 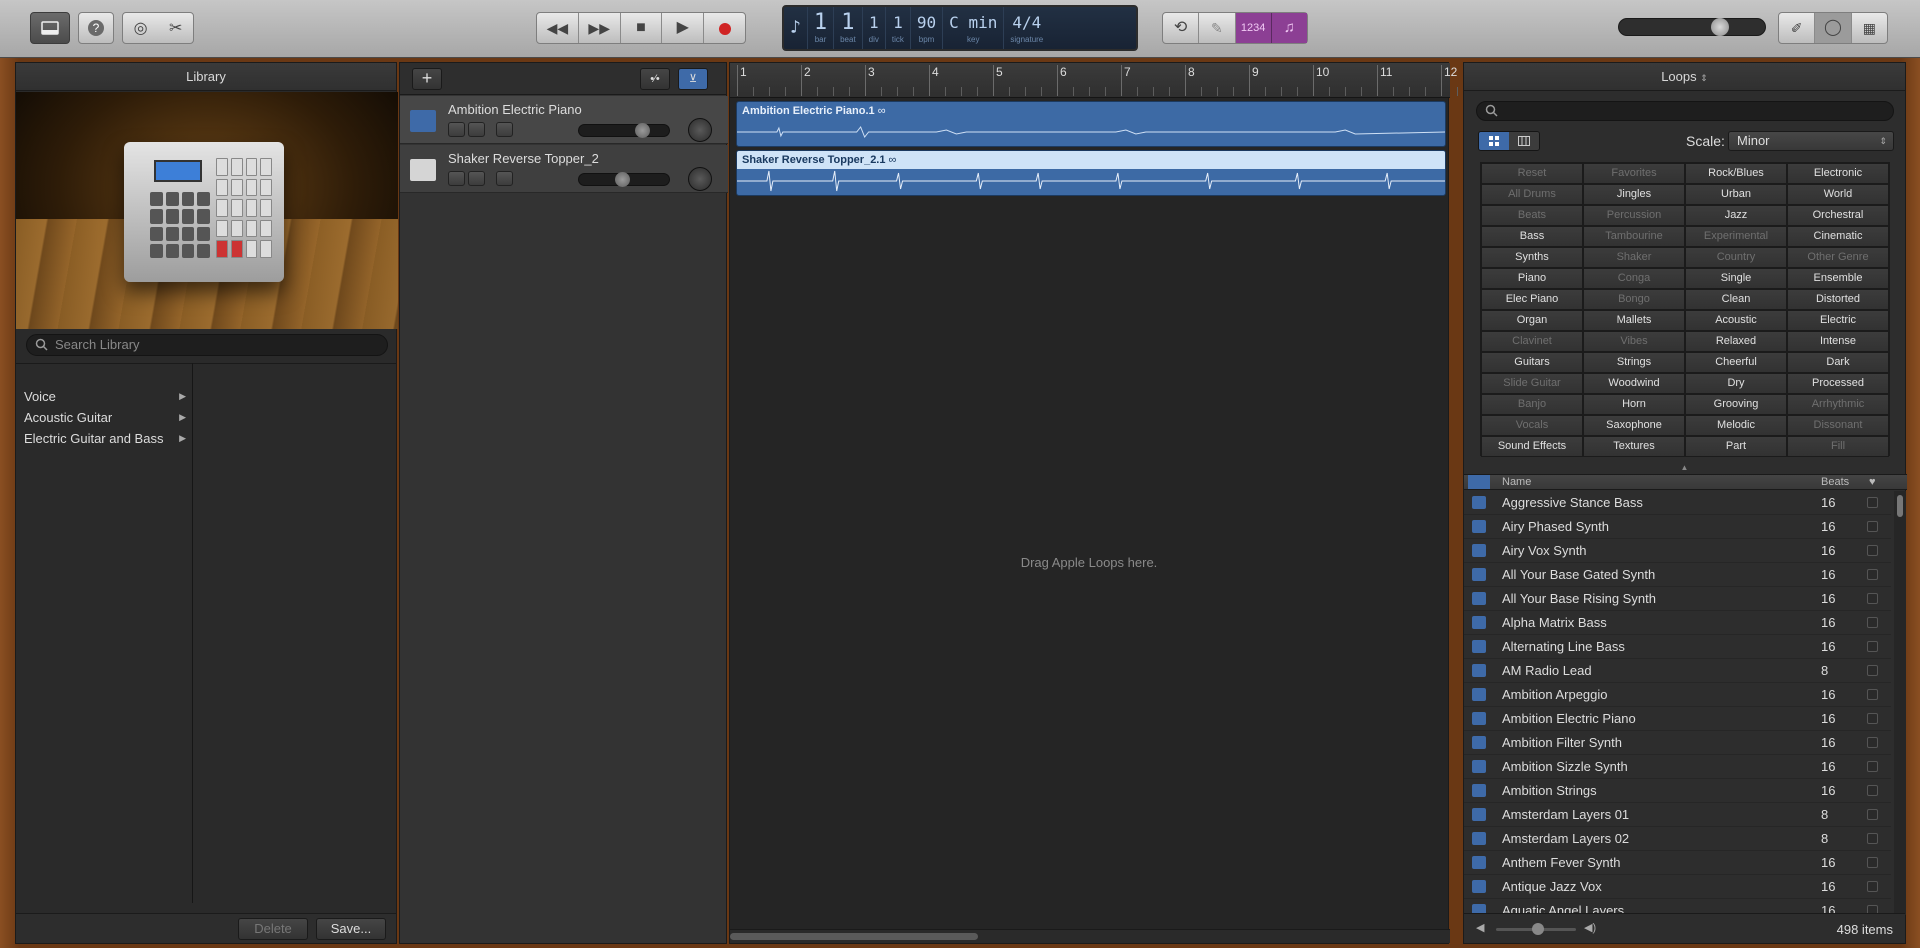 What do you see at coordinates (1736, 362) in the screenshot?
I see `keyword-button: Cheerful` at bounding box center [1736, 362].